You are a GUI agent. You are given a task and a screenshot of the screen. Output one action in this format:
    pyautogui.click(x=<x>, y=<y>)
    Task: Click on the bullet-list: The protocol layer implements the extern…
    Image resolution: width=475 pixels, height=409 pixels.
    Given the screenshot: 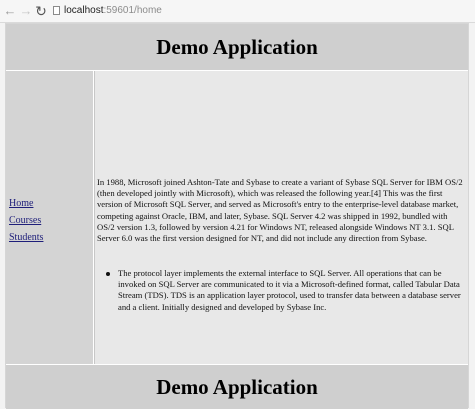 What is the action you would take?
    pyautogui.click(x=284, y=290)
    